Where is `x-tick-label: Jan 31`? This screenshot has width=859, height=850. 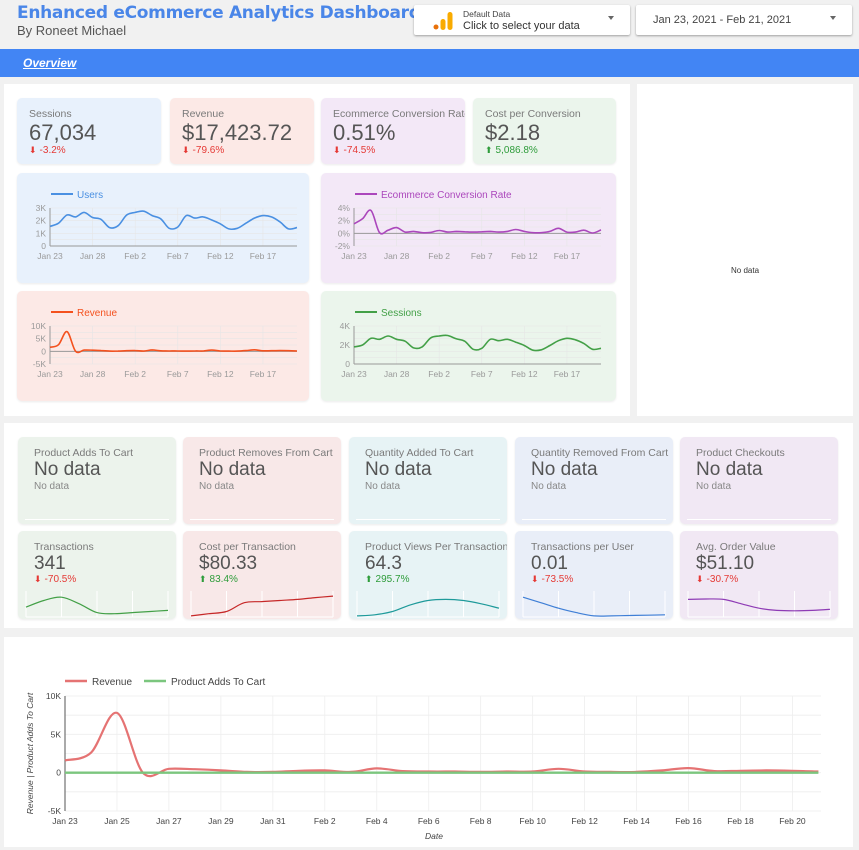
x-tick-label: Jan 31 is located at coordinates (273, 821).